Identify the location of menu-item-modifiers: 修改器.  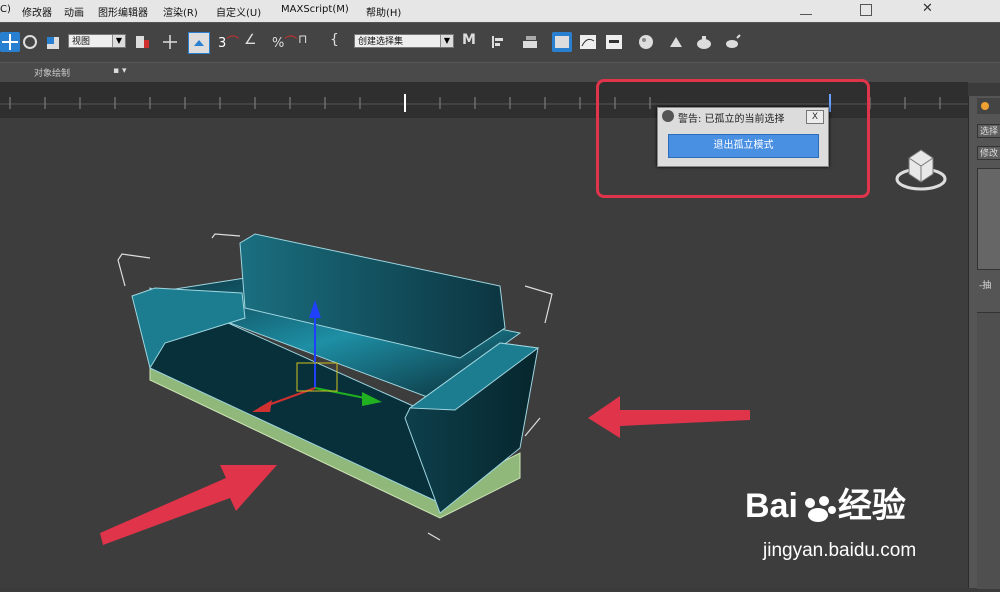
(37, 11).